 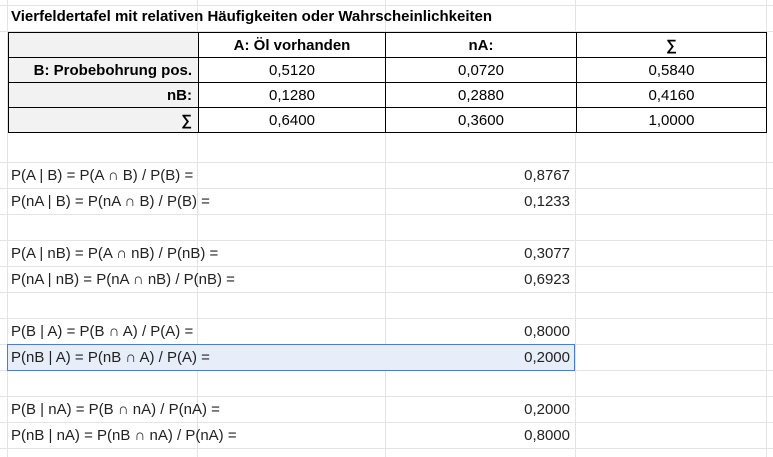 What do you see at coordinates (292, 45) in the screenshot?
I see `table-header-a: A: Öl vorhanden` at bounding box center [292, 45].